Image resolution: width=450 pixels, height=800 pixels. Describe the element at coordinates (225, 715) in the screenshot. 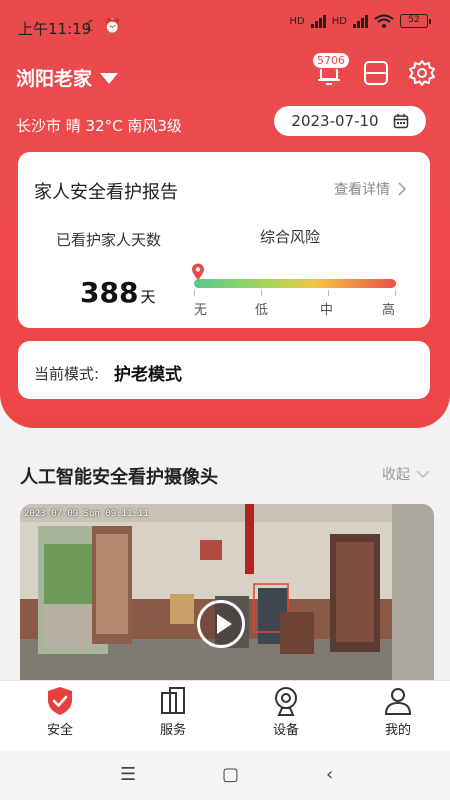

I see `bottom-tab-bar: 安全 服务 设备 我的` at that location.